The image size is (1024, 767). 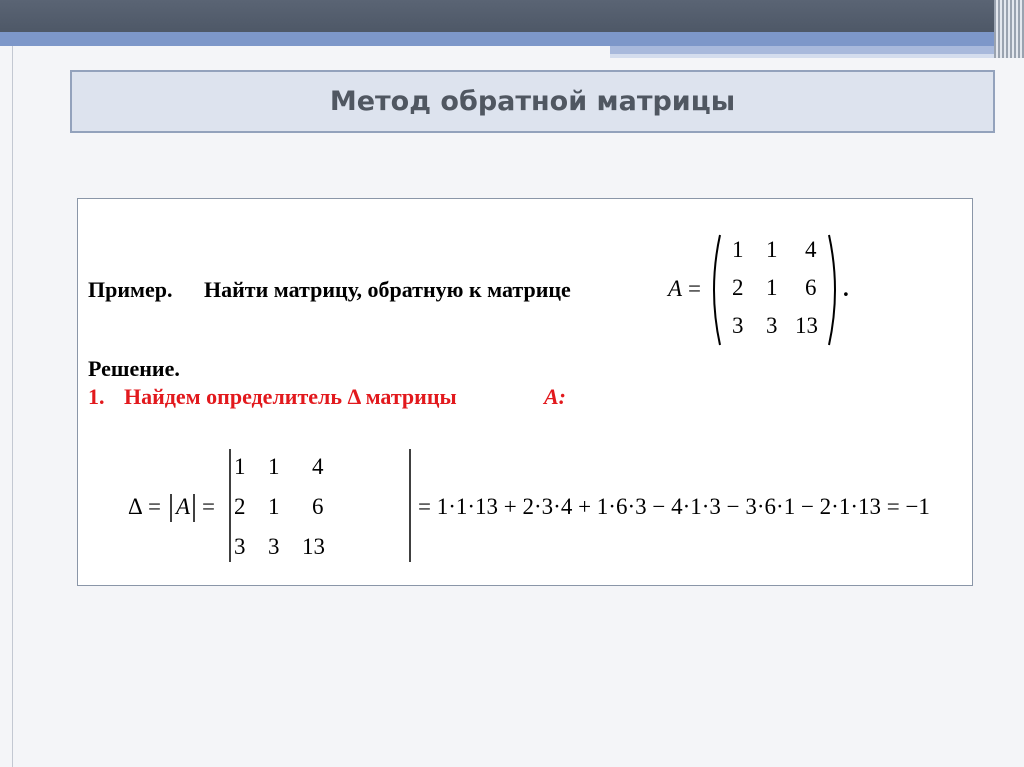 What do you see at coordinates (135, 506) in the screenshot?
I see `delta-symbol: Δ` at bounding box center [135, 506].